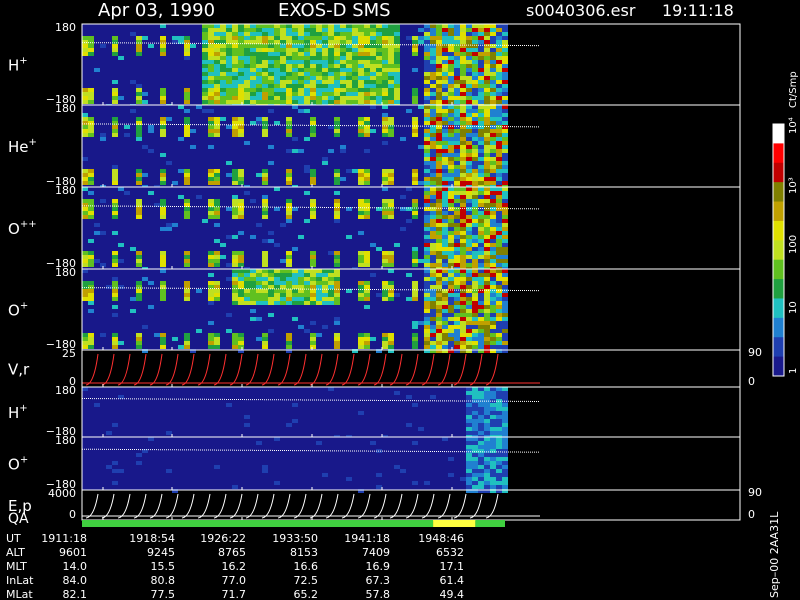 This screenshot has height=600, width=800. I want to click on footer-cell: 61.4, so click(452, 580).